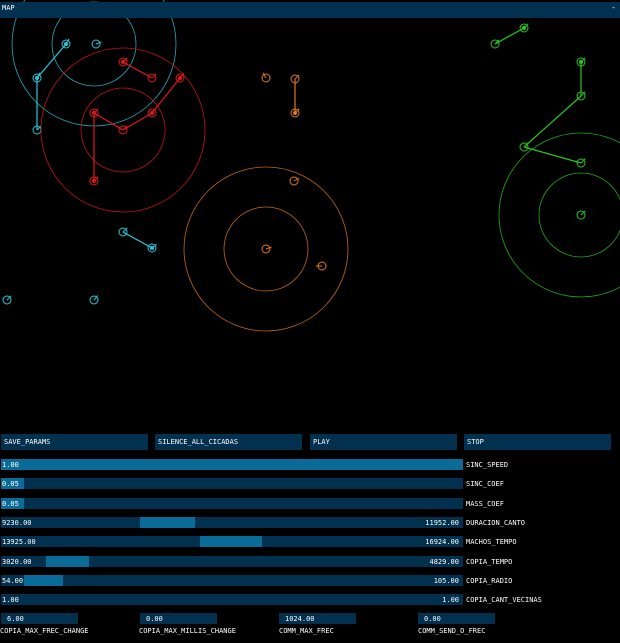  Describe the element at coordinates (300, 619) in the screenshot. I see `comm-max-frec-value: 1024.00` at that location.